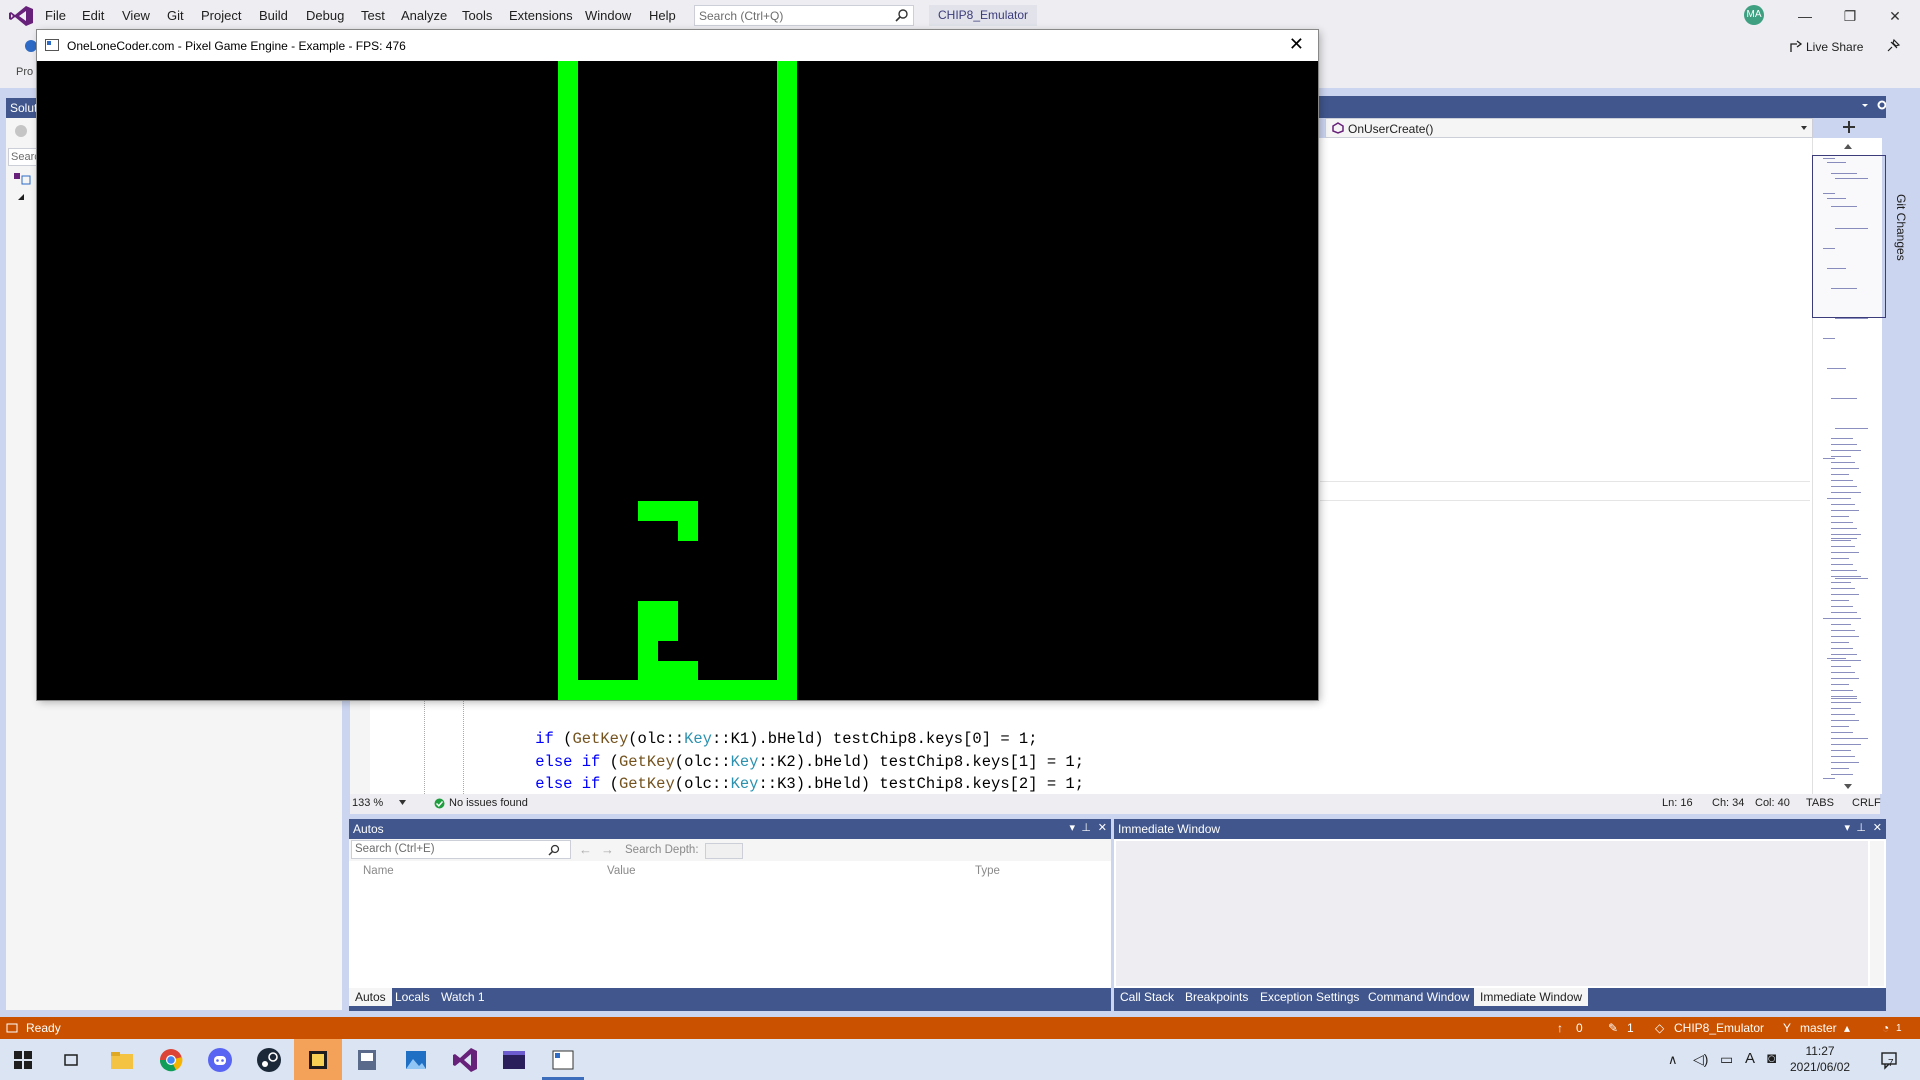  I want to click on up-arrow-icon: ↑, so click(1560, 1028).